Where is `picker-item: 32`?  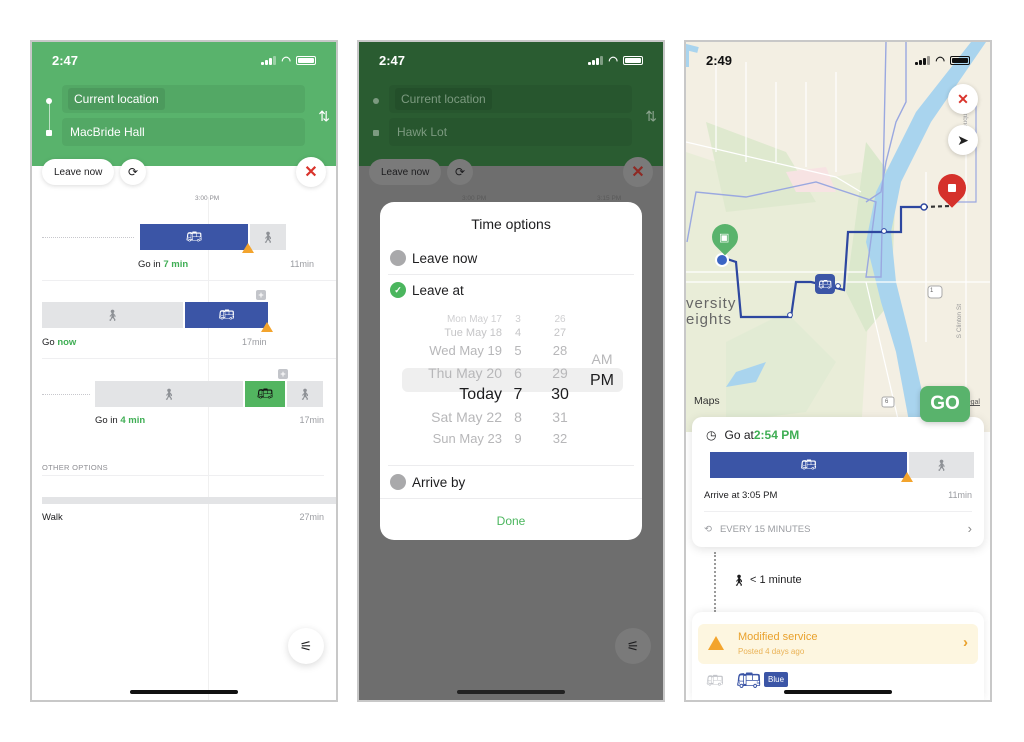
picker-item: 32 is located at coordinates (560, 438).